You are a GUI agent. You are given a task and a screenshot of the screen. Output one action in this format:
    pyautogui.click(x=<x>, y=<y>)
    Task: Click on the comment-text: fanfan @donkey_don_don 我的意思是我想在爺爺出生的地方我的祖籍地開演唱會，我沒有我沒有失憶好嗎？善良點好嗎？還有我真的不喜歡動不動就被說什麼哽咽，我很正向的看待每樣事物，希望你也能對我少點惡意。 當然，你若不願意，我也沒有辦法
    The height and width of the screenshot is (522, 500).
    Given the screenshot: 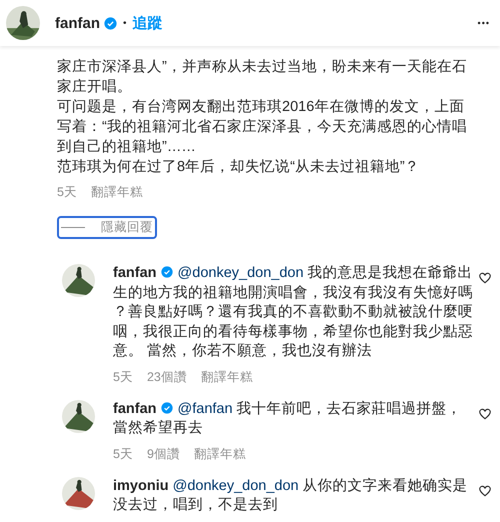 What is the action you would take?
    pyautogui.click(x=293, y=312)
    